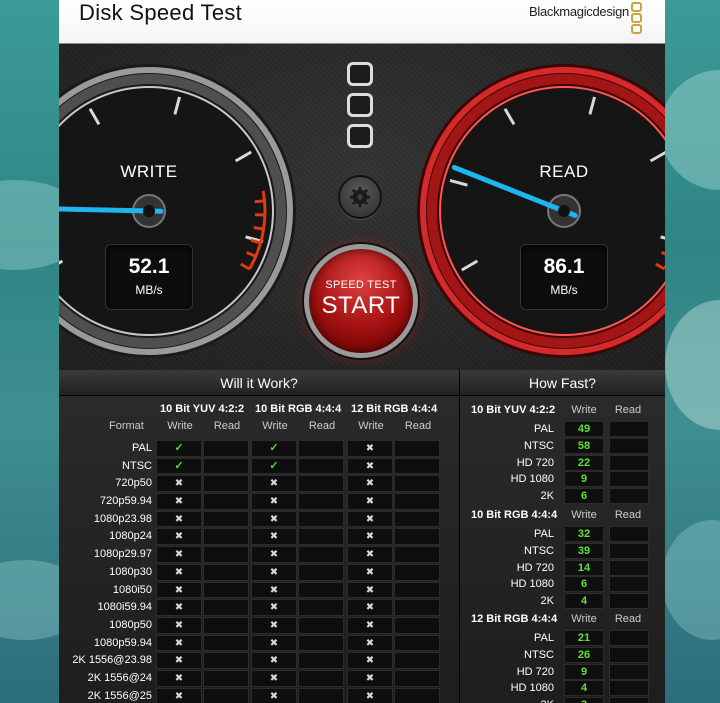 This screenshot has height=703, width=720. What do you see at coordinates (112, 660) in the screenshot?
I see `format-label: 2K 1556@23.98` at bounding box center [112, 660].